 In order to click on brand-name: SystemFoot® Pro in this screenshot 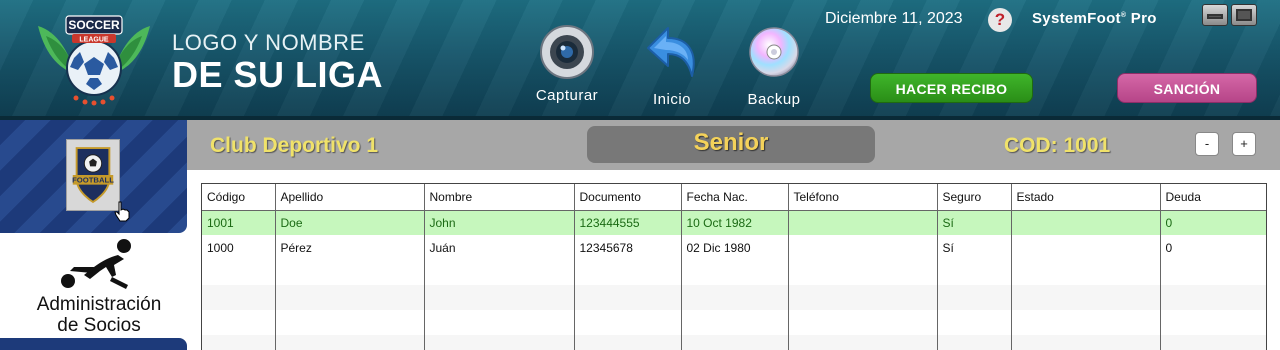, I will do `click(1094, 18)`.